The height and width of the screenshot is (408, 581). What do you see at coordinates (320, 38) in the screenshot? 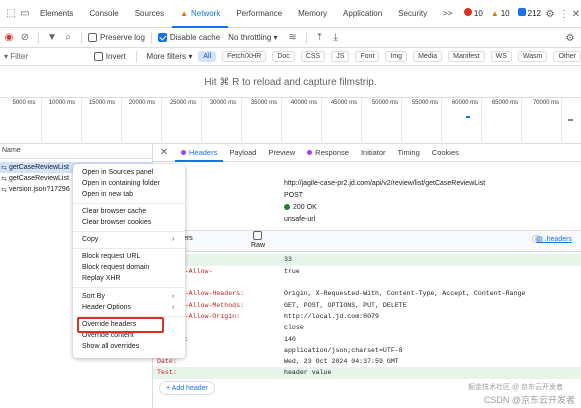
I see `import-har-icon: ⤒` at bounding box center [320, 38].